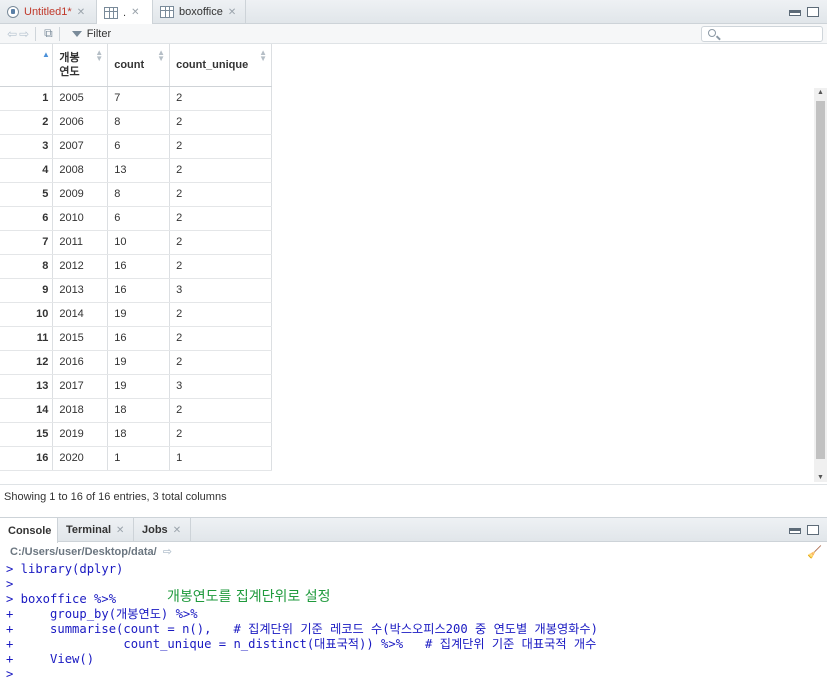  What do you see at coordinates (76, 33) in the screenshot?
I see `funnel-icon` at bounding box center [76, 33].